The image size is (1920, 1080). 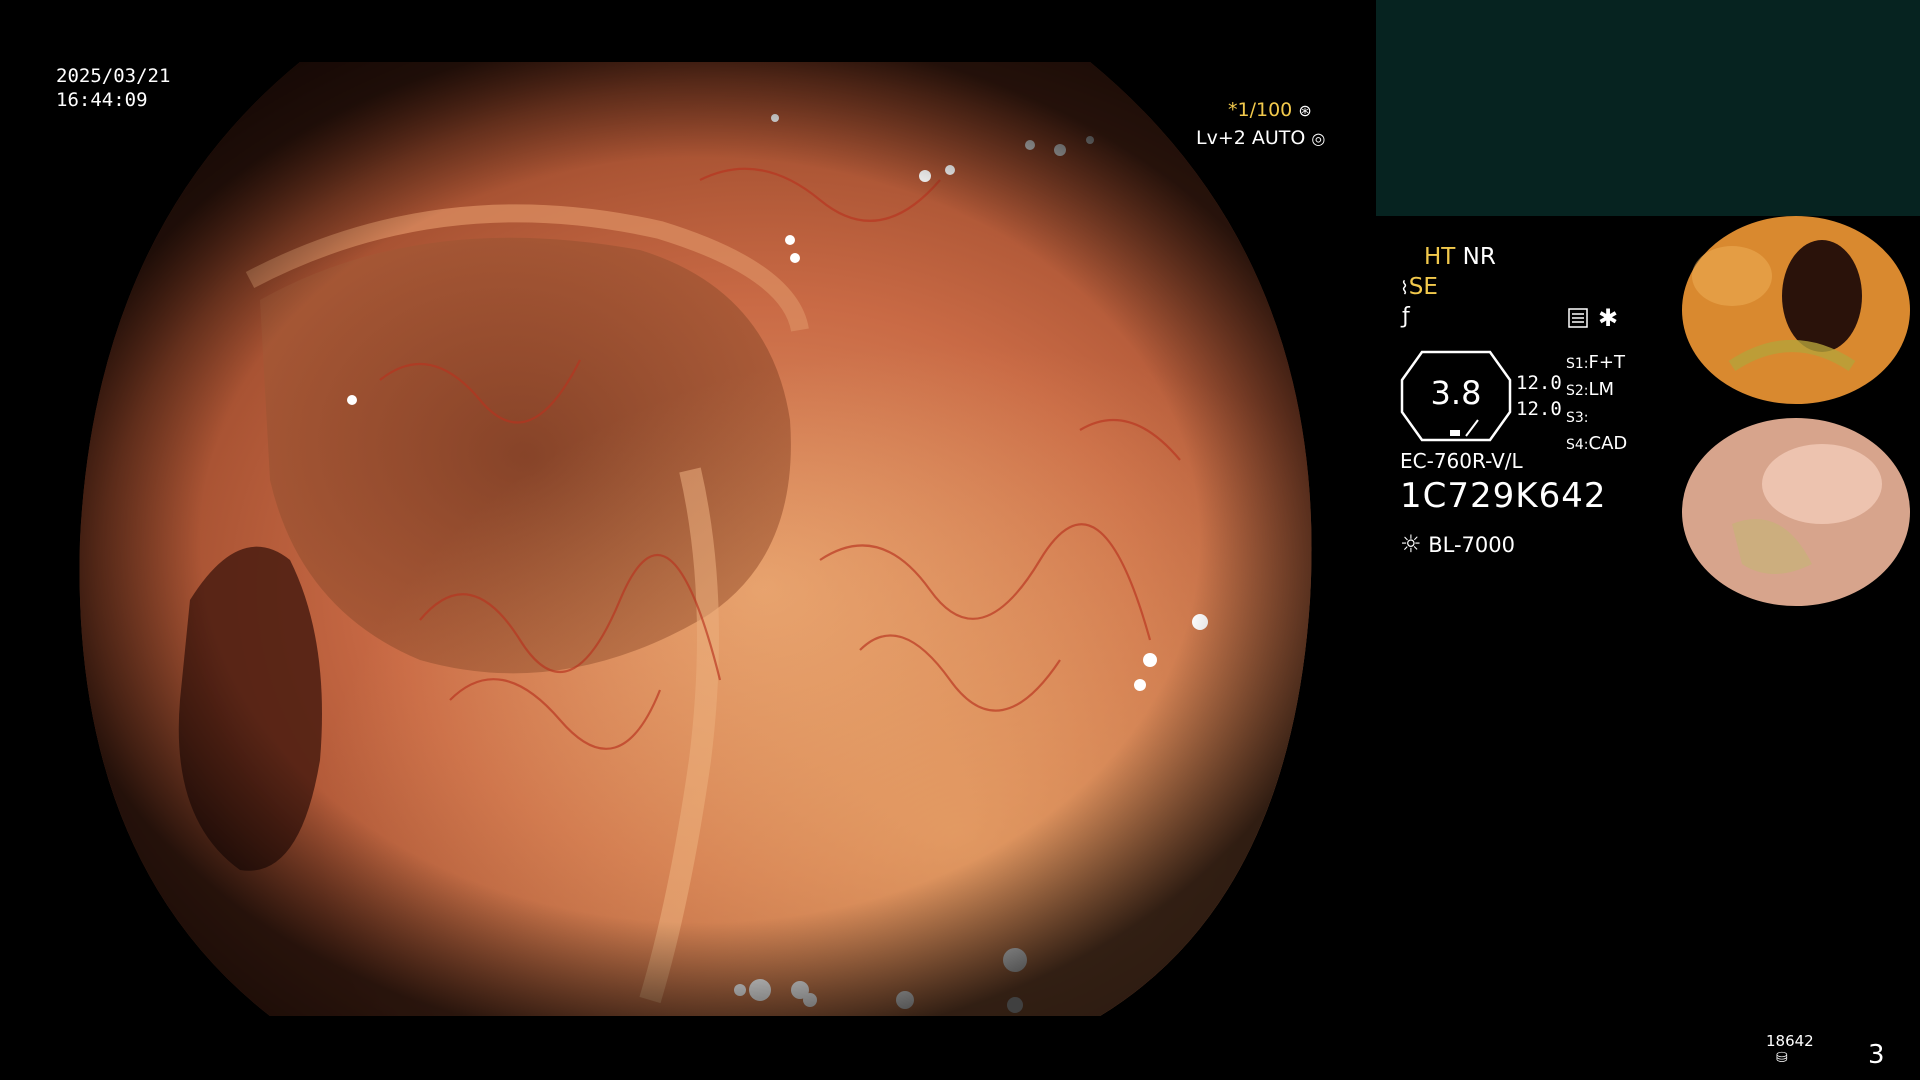 What do you see at coordinates (1461, 461) in the screenshot?
I see `scope-model: EC-760R-V/L` at bounding box center [1461, 461].